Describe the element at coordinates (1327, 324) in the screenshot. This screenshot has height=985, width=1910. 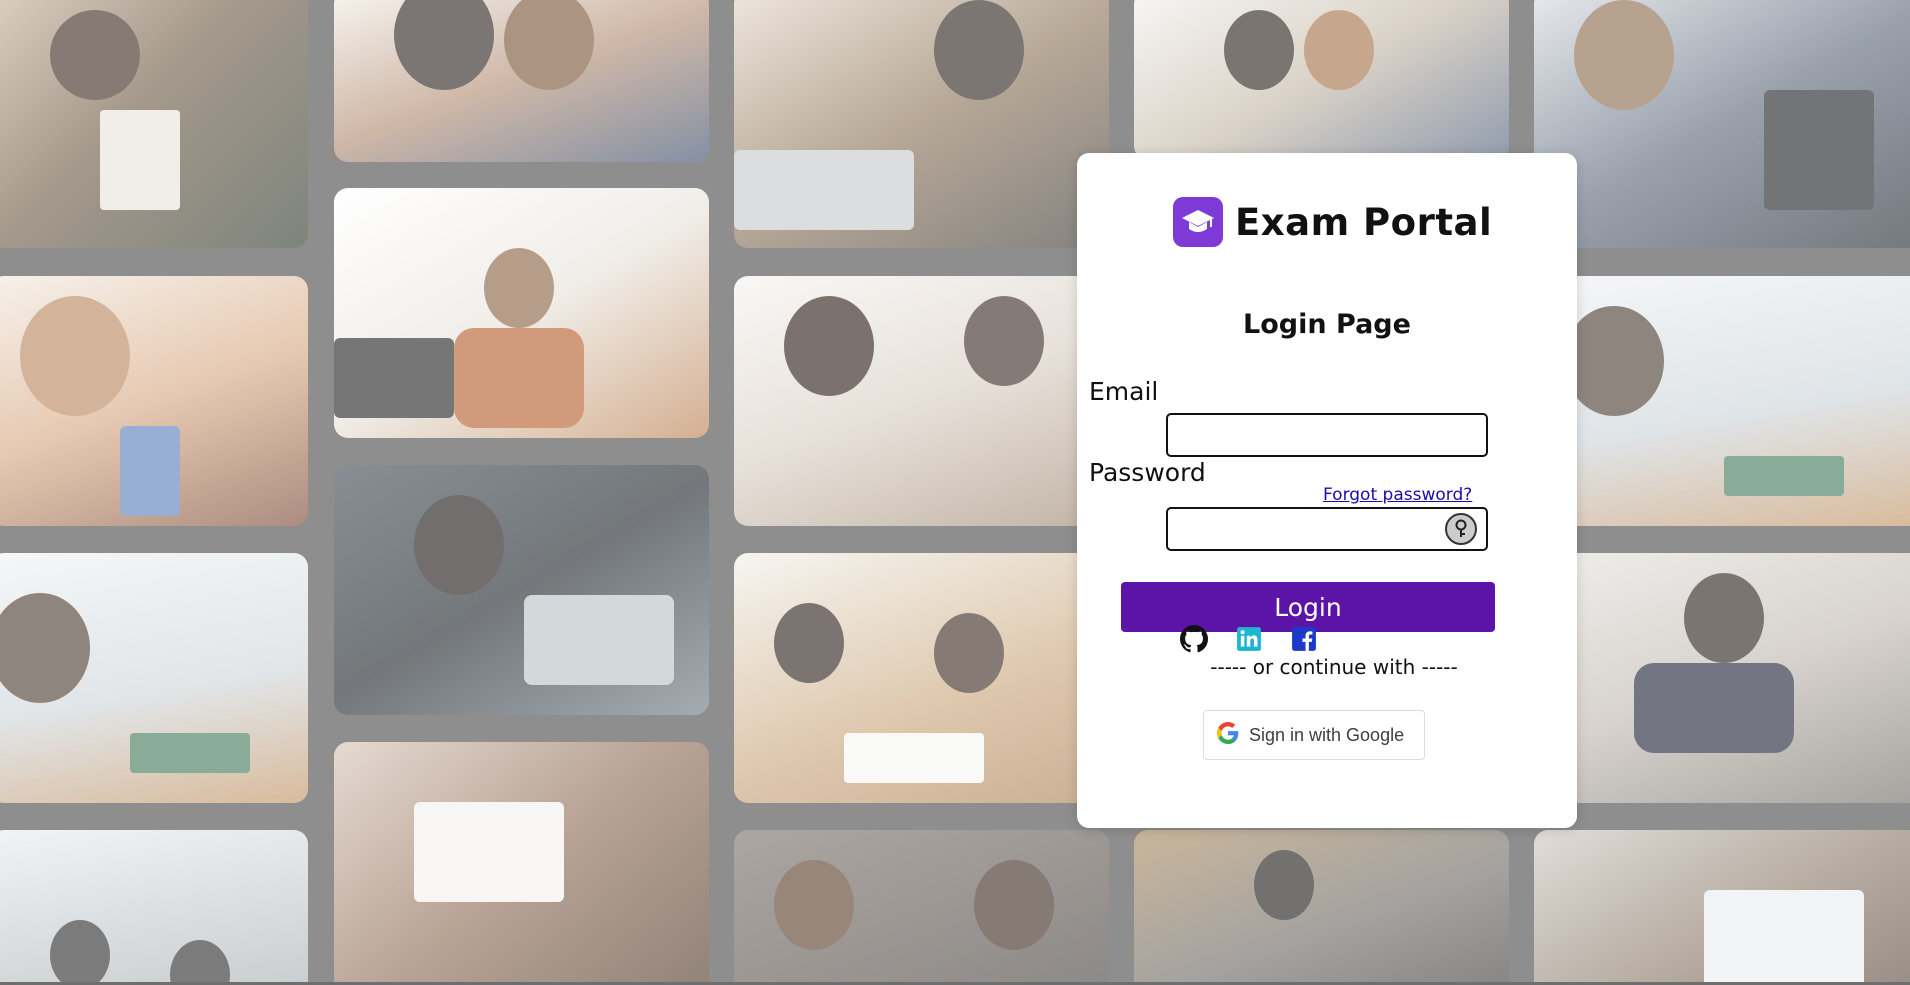
I see `page-title: Login Page` at that location.